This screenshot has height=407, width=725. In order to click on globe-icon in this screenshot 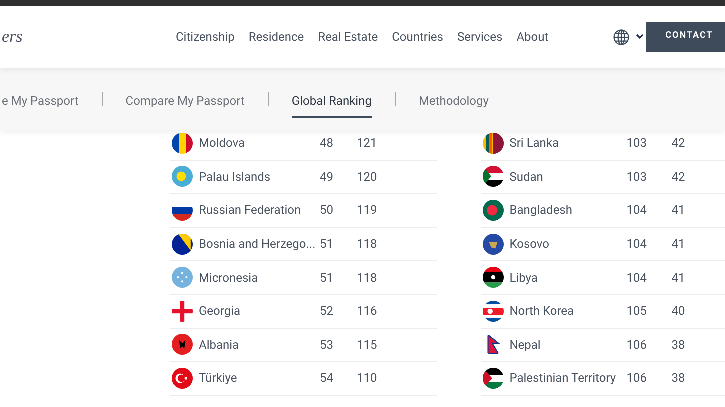, I will do `click(621, 37)`.